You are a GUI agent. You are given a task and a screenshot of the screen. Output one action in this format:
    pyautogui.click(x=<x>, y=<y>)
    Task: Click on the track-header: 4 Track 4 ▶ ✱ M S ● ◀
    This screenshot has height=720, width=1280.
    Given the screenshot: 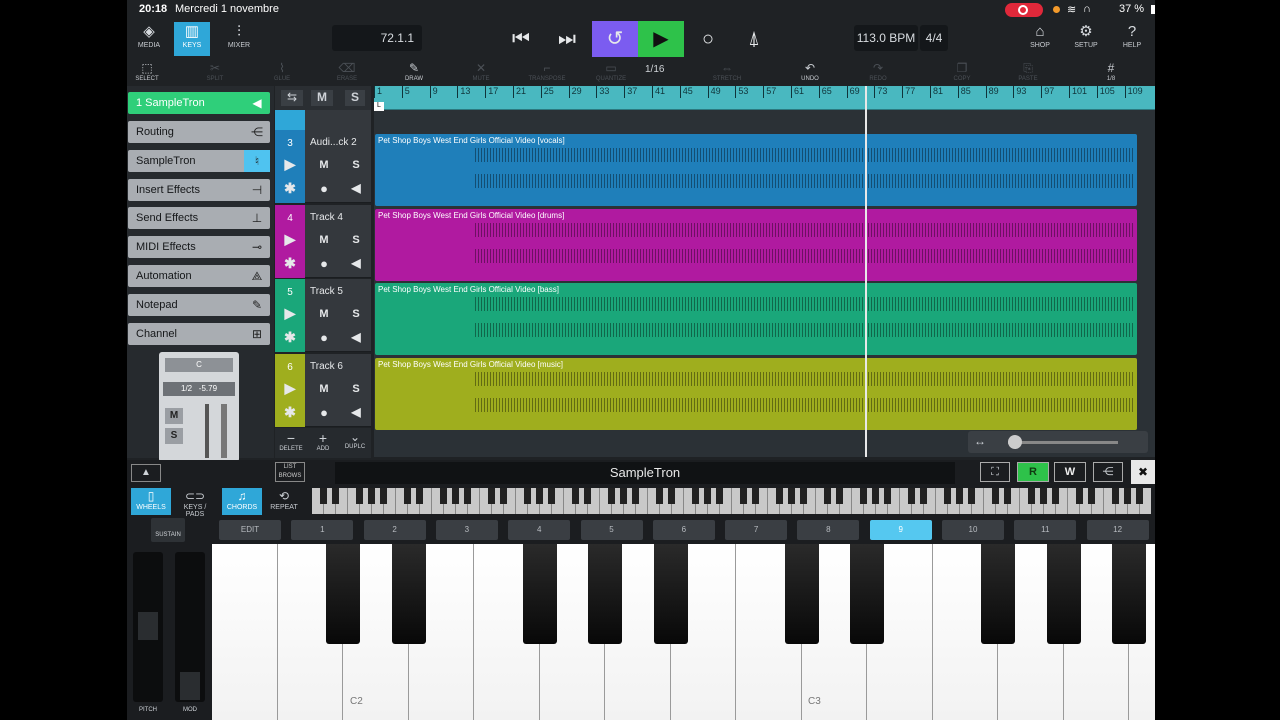 What is the action you would take?
    pyautogui.click(x=323, y=241)
    